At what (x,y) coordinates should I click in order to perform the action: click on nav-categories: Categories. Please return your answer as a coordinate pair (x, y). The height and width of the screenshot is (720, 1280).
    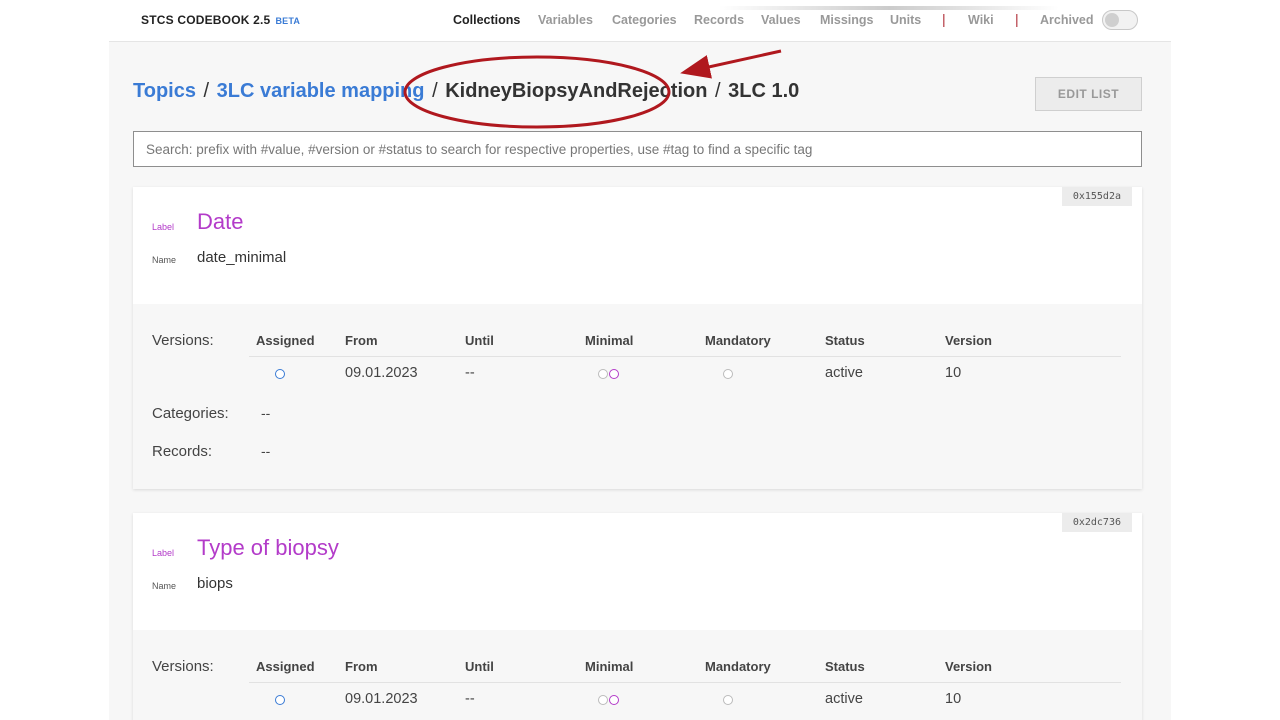
    Looking at the image, I should click on (644, 20).